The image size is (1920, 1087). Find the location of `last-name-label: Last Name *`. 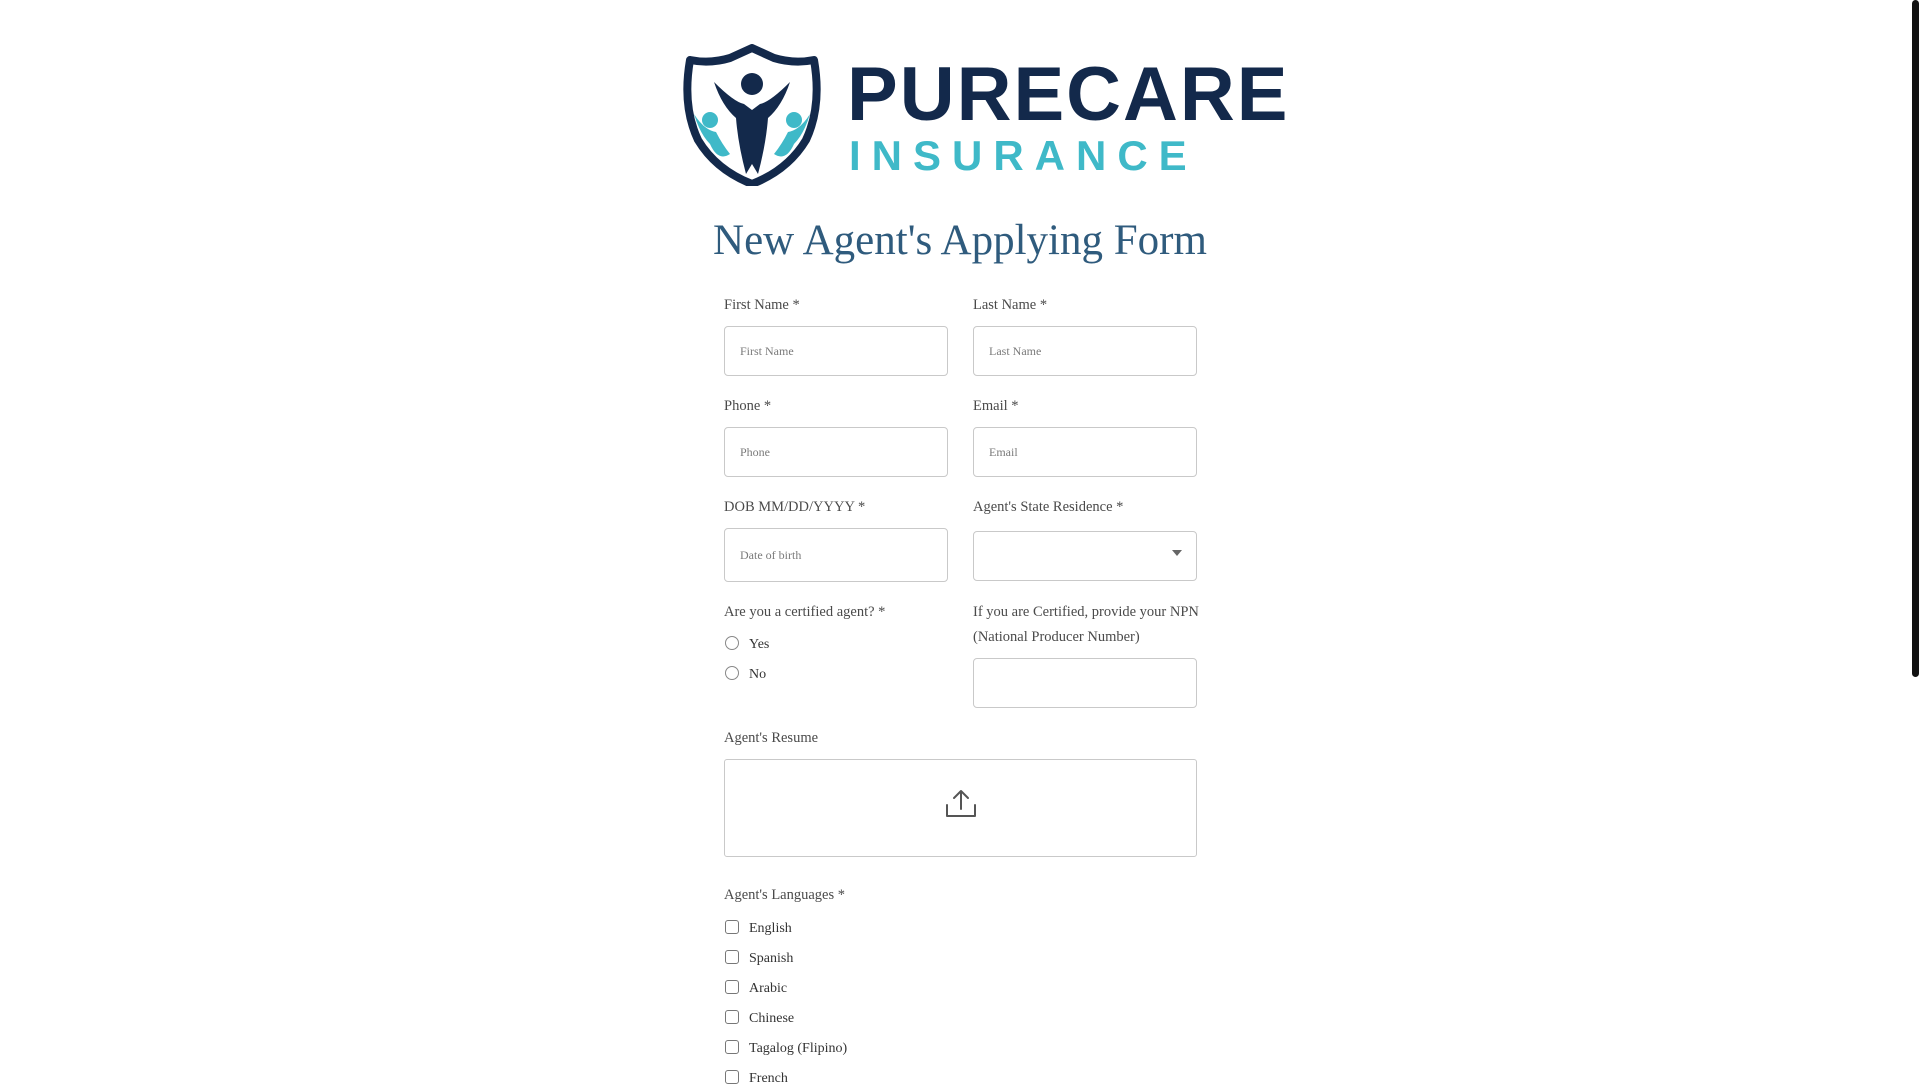

last-name-label: Last Name * is located at coordinates (1010, 305).